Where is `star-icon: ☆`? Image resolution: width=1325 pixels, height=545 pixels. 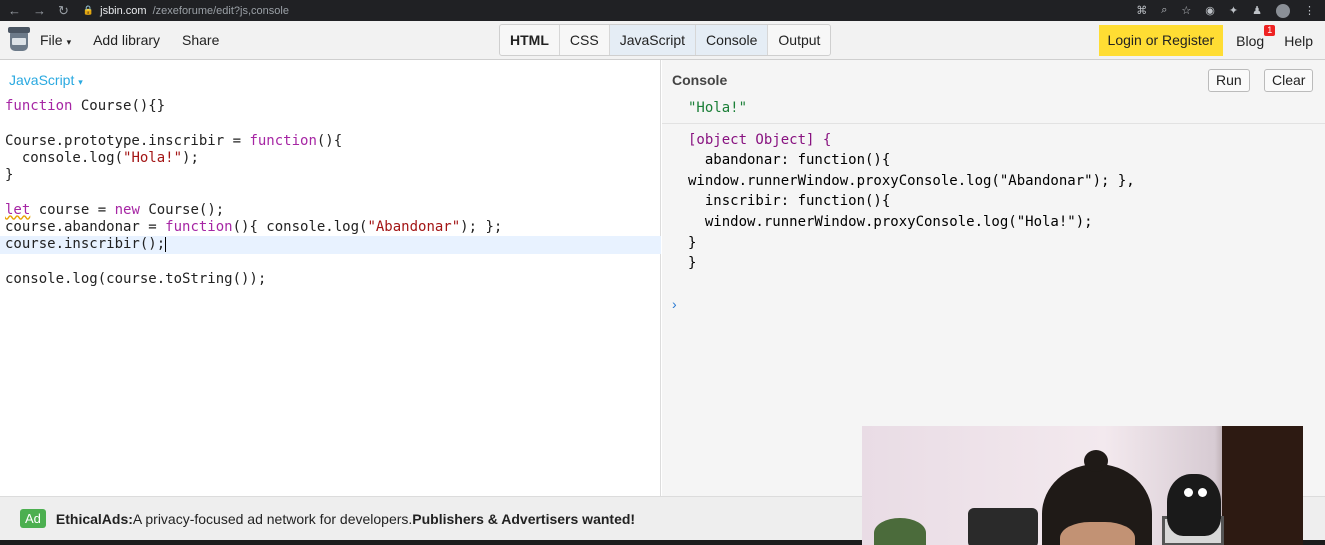 star-icon: ☆ is located at coordinates (1186, 11).